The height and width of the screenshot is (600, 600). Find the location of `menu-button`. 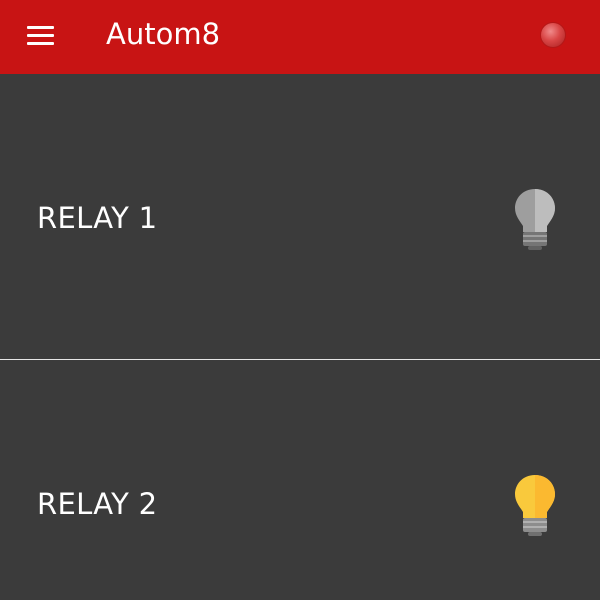

menu-button is located at coordinates (40, 35).